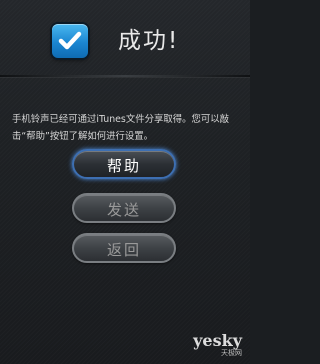  Describe the element at coordinates (124, 208) in the screenshot. I see `send-button: 发送` at that location.